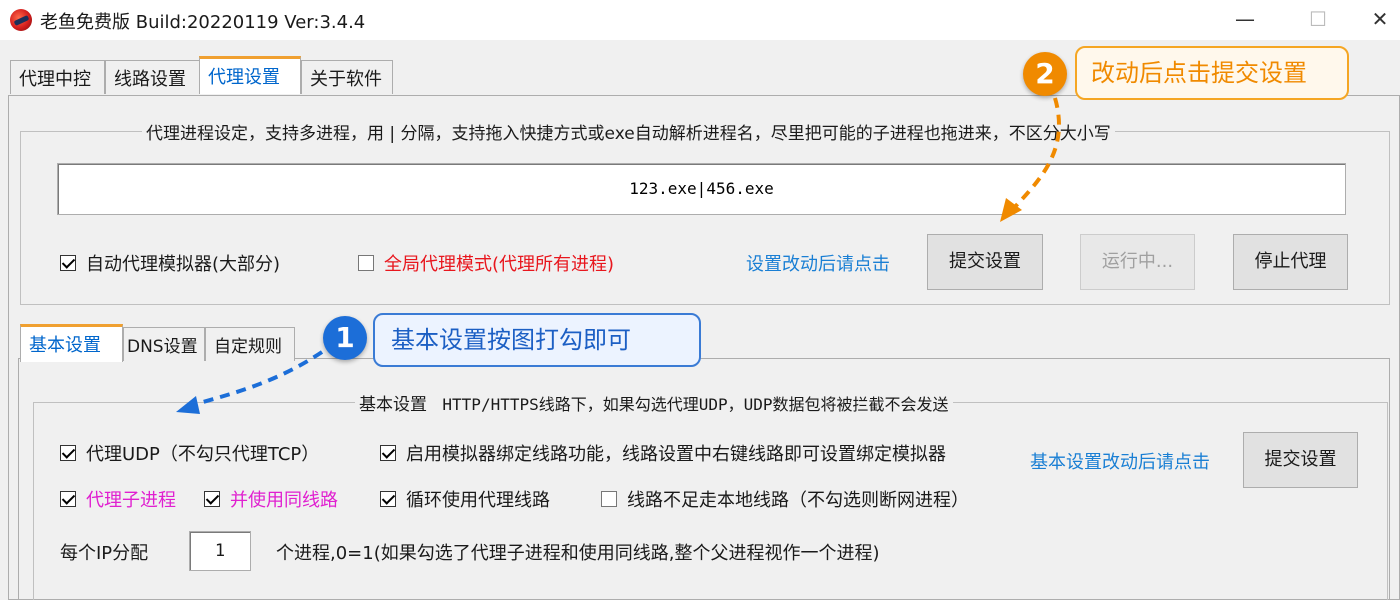 Image resolution: width=1400 pixels, height=600 pixels. Describe the element at coordinates (347, 77) in the screenshot. I see `tab-about: 关于软件` at that location.